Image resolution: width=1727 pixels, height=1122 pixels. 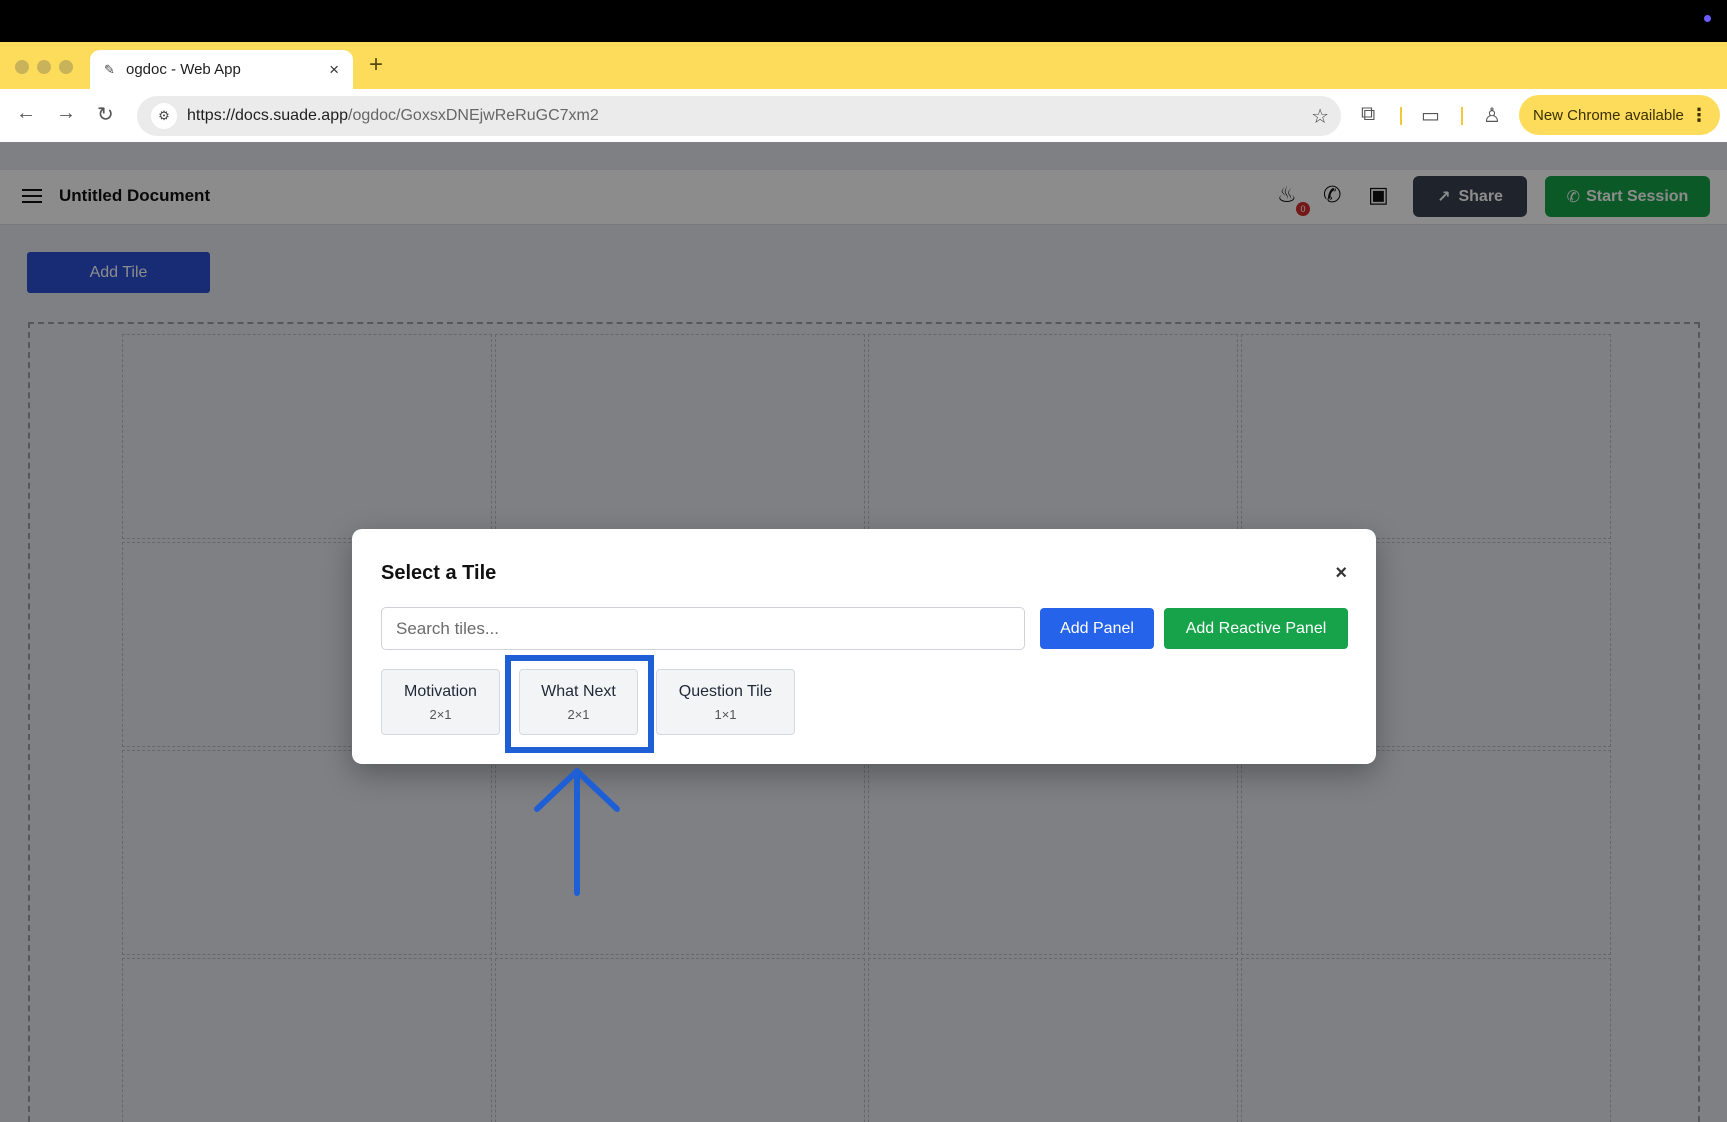 I want to click on browser-tabstrip: ✎ ogdoc - Web App × +, so click(x=863, y=65).